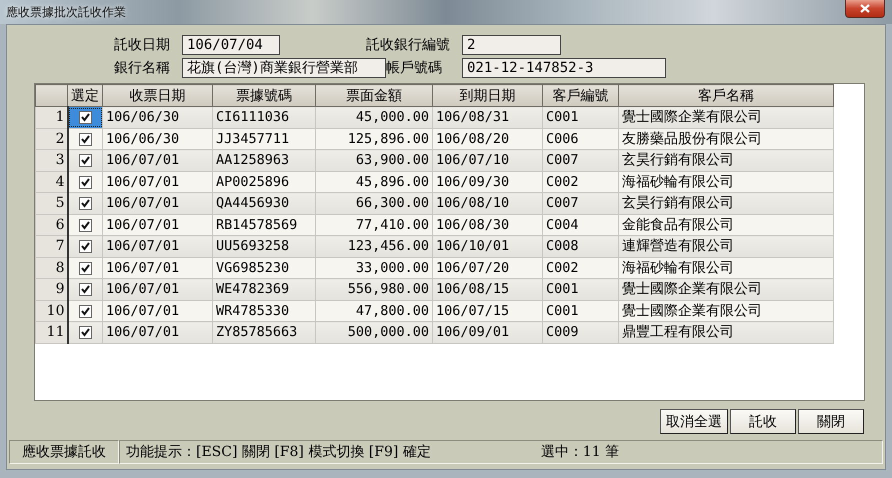  Describe the element at coordinates (52, 139) in the screenshot. I see `row-number: 2` at that location.